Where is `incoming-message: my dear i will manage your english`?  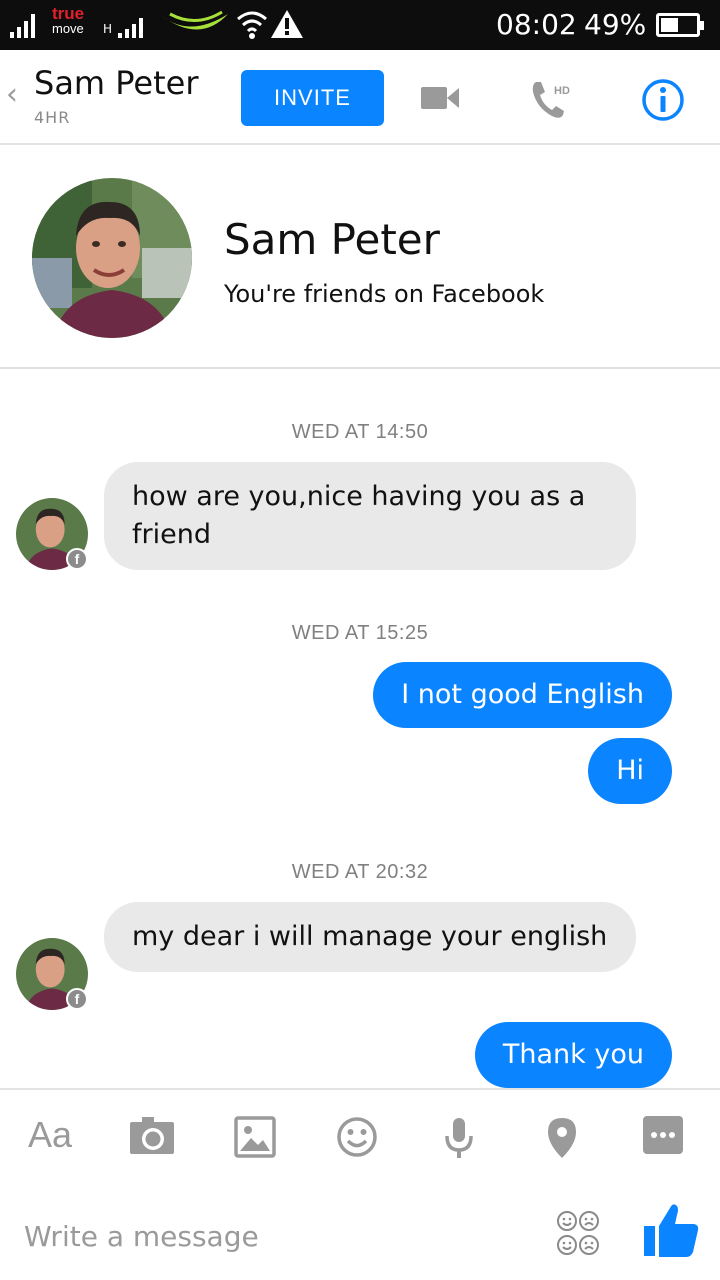
incoming-message: my dear i will manage your english is located at coordinates (370, 937).